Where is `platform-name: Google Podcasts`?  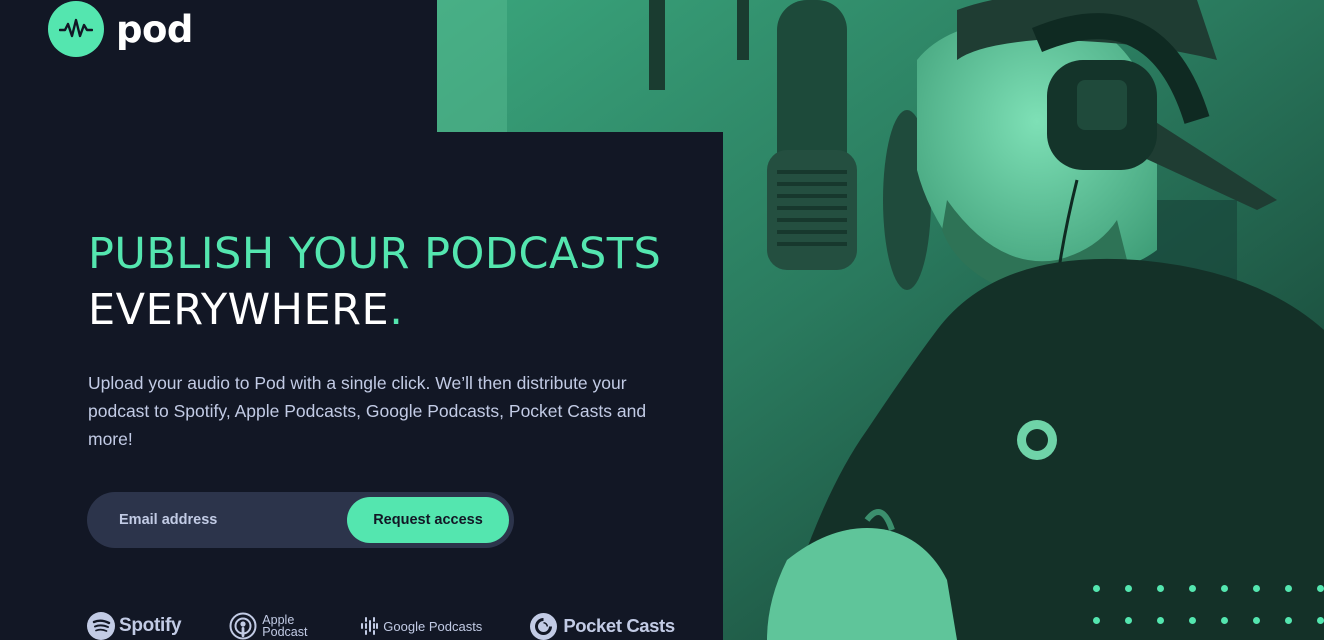
platform-name: Google Podcasts is located at coordinates (433, 626).